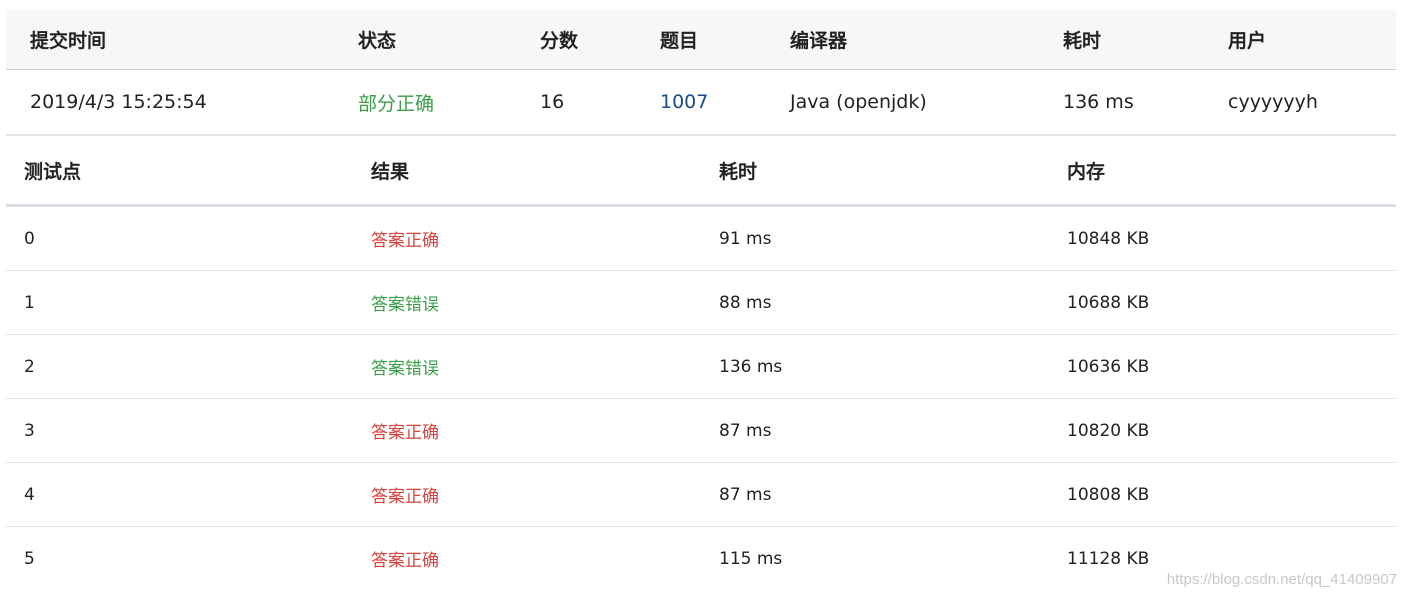 This screenshot has width=1407, height=596. What do you see at coordinates (1108, 430) in the screenshot?
I see `case-memory: 10820 KB` at bounding box center [1108, 430].